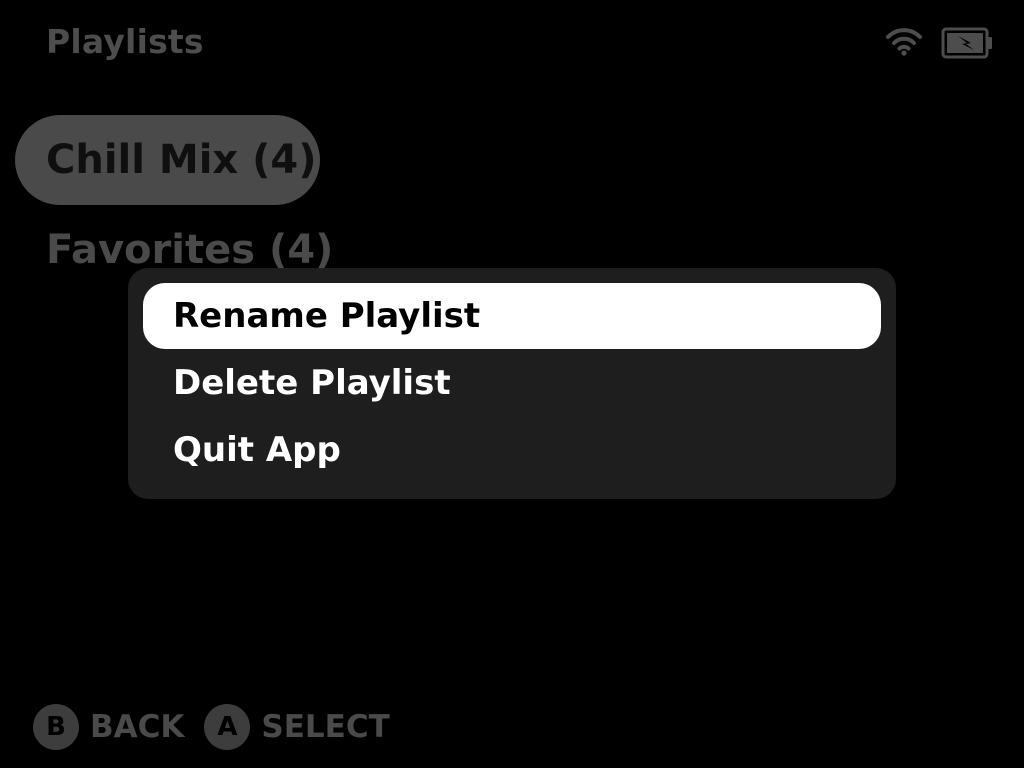 The width and height of the screenshot is (1024, 768). What do you see at coordinates (512, 316) in the screenshot?
I see `menu-item-rename-playlist: Rename Playlist` at bounding box center [512, 316].